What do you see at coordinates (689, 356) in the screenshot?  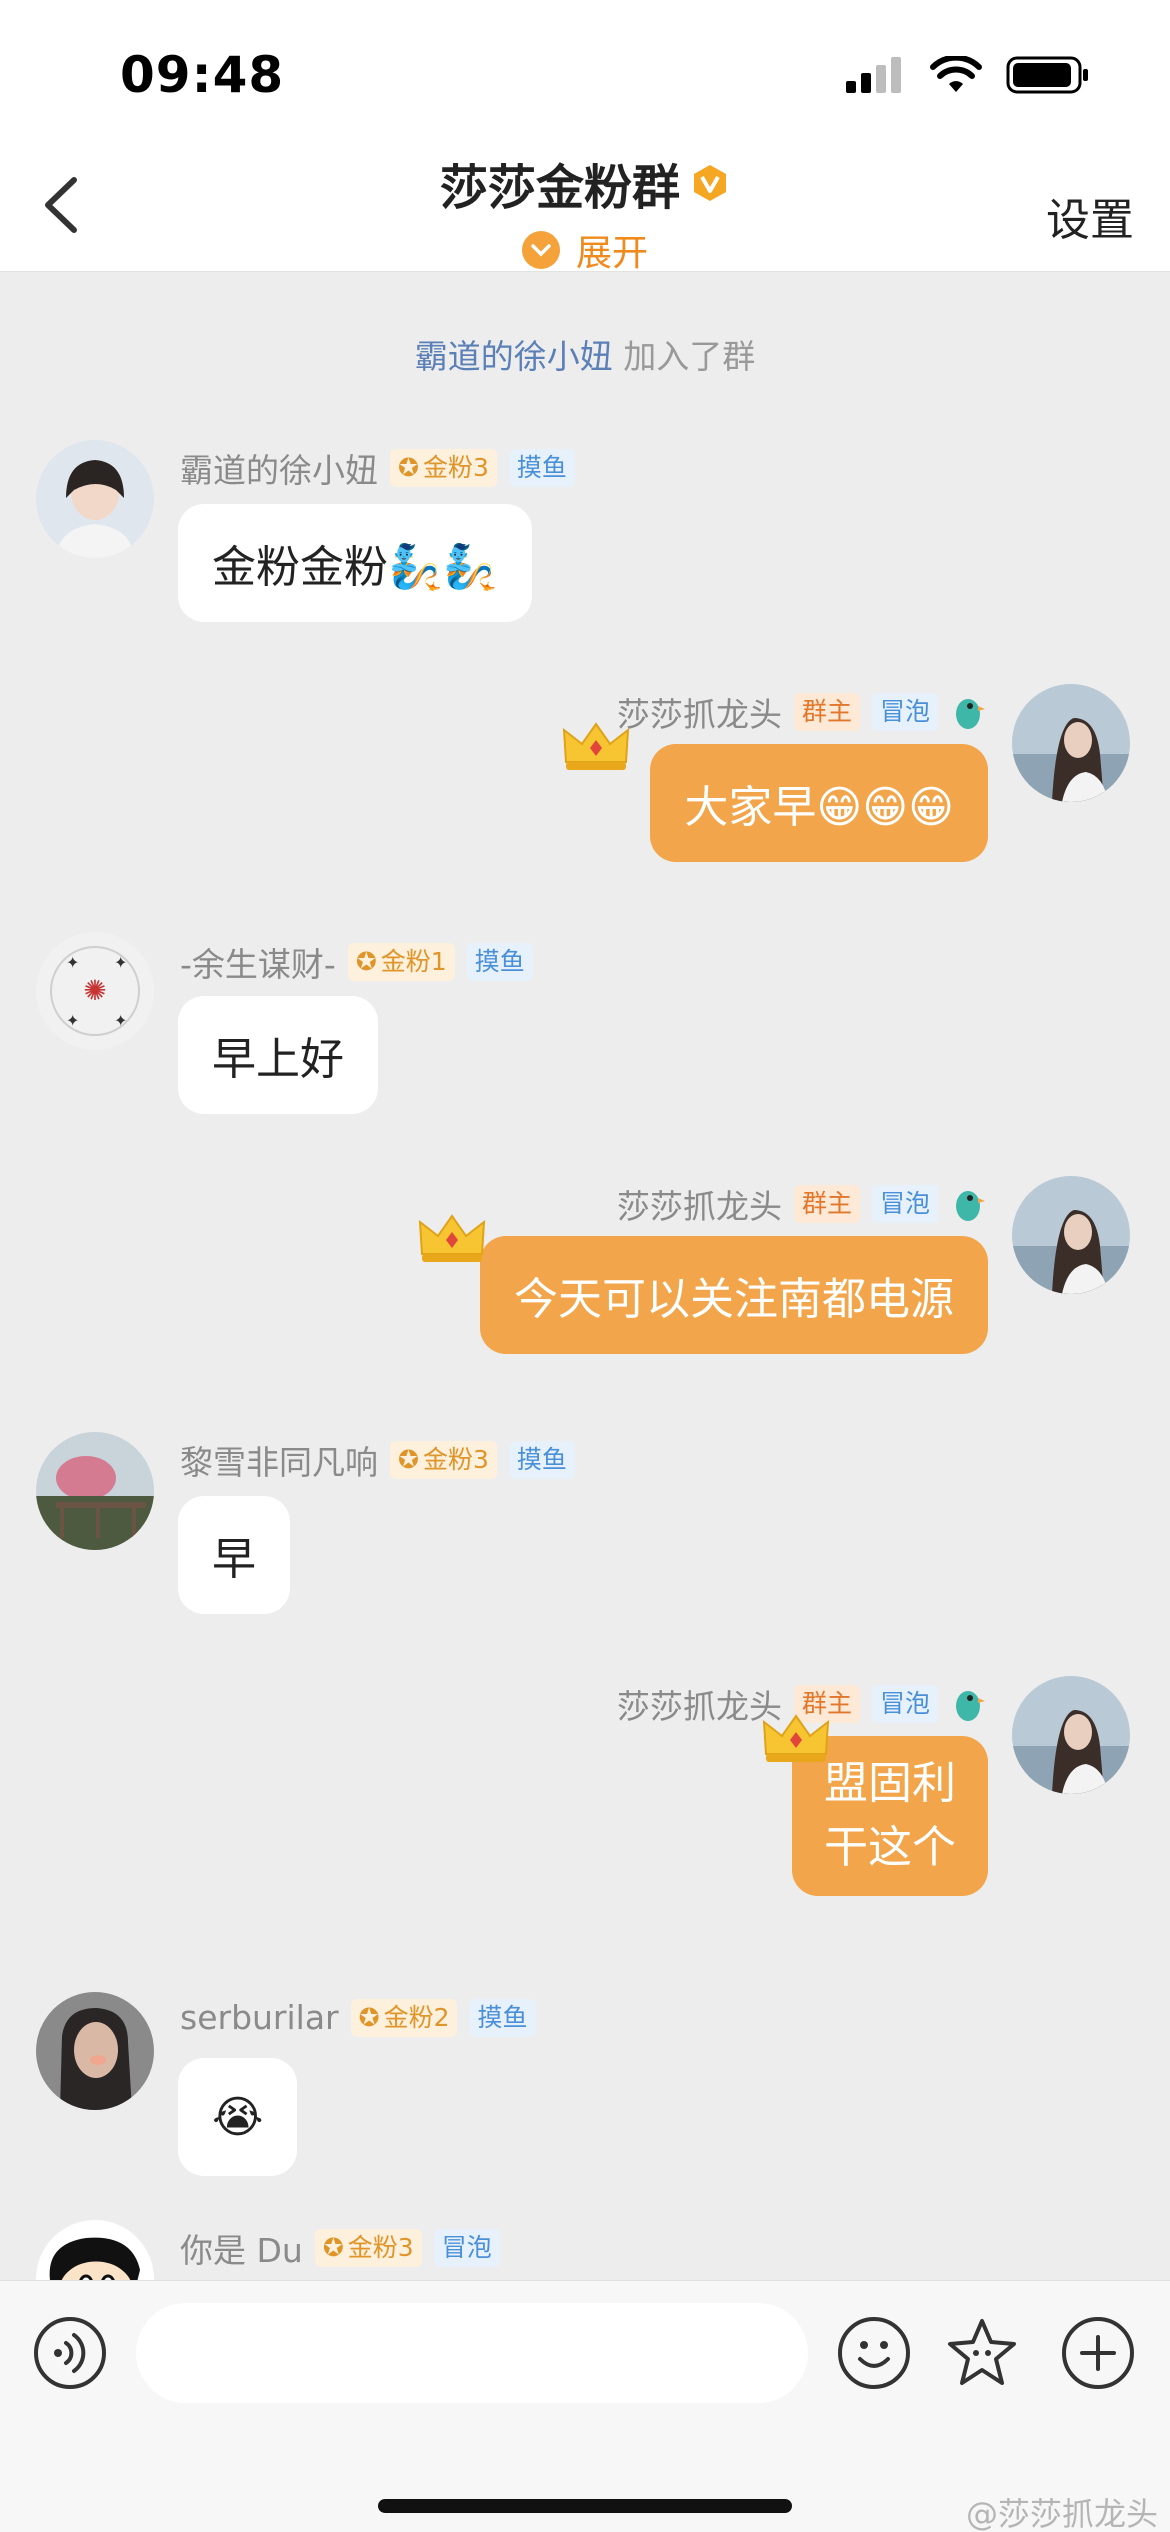 I see `system-message-action: 加入了群` at bounding box center [689, 356].